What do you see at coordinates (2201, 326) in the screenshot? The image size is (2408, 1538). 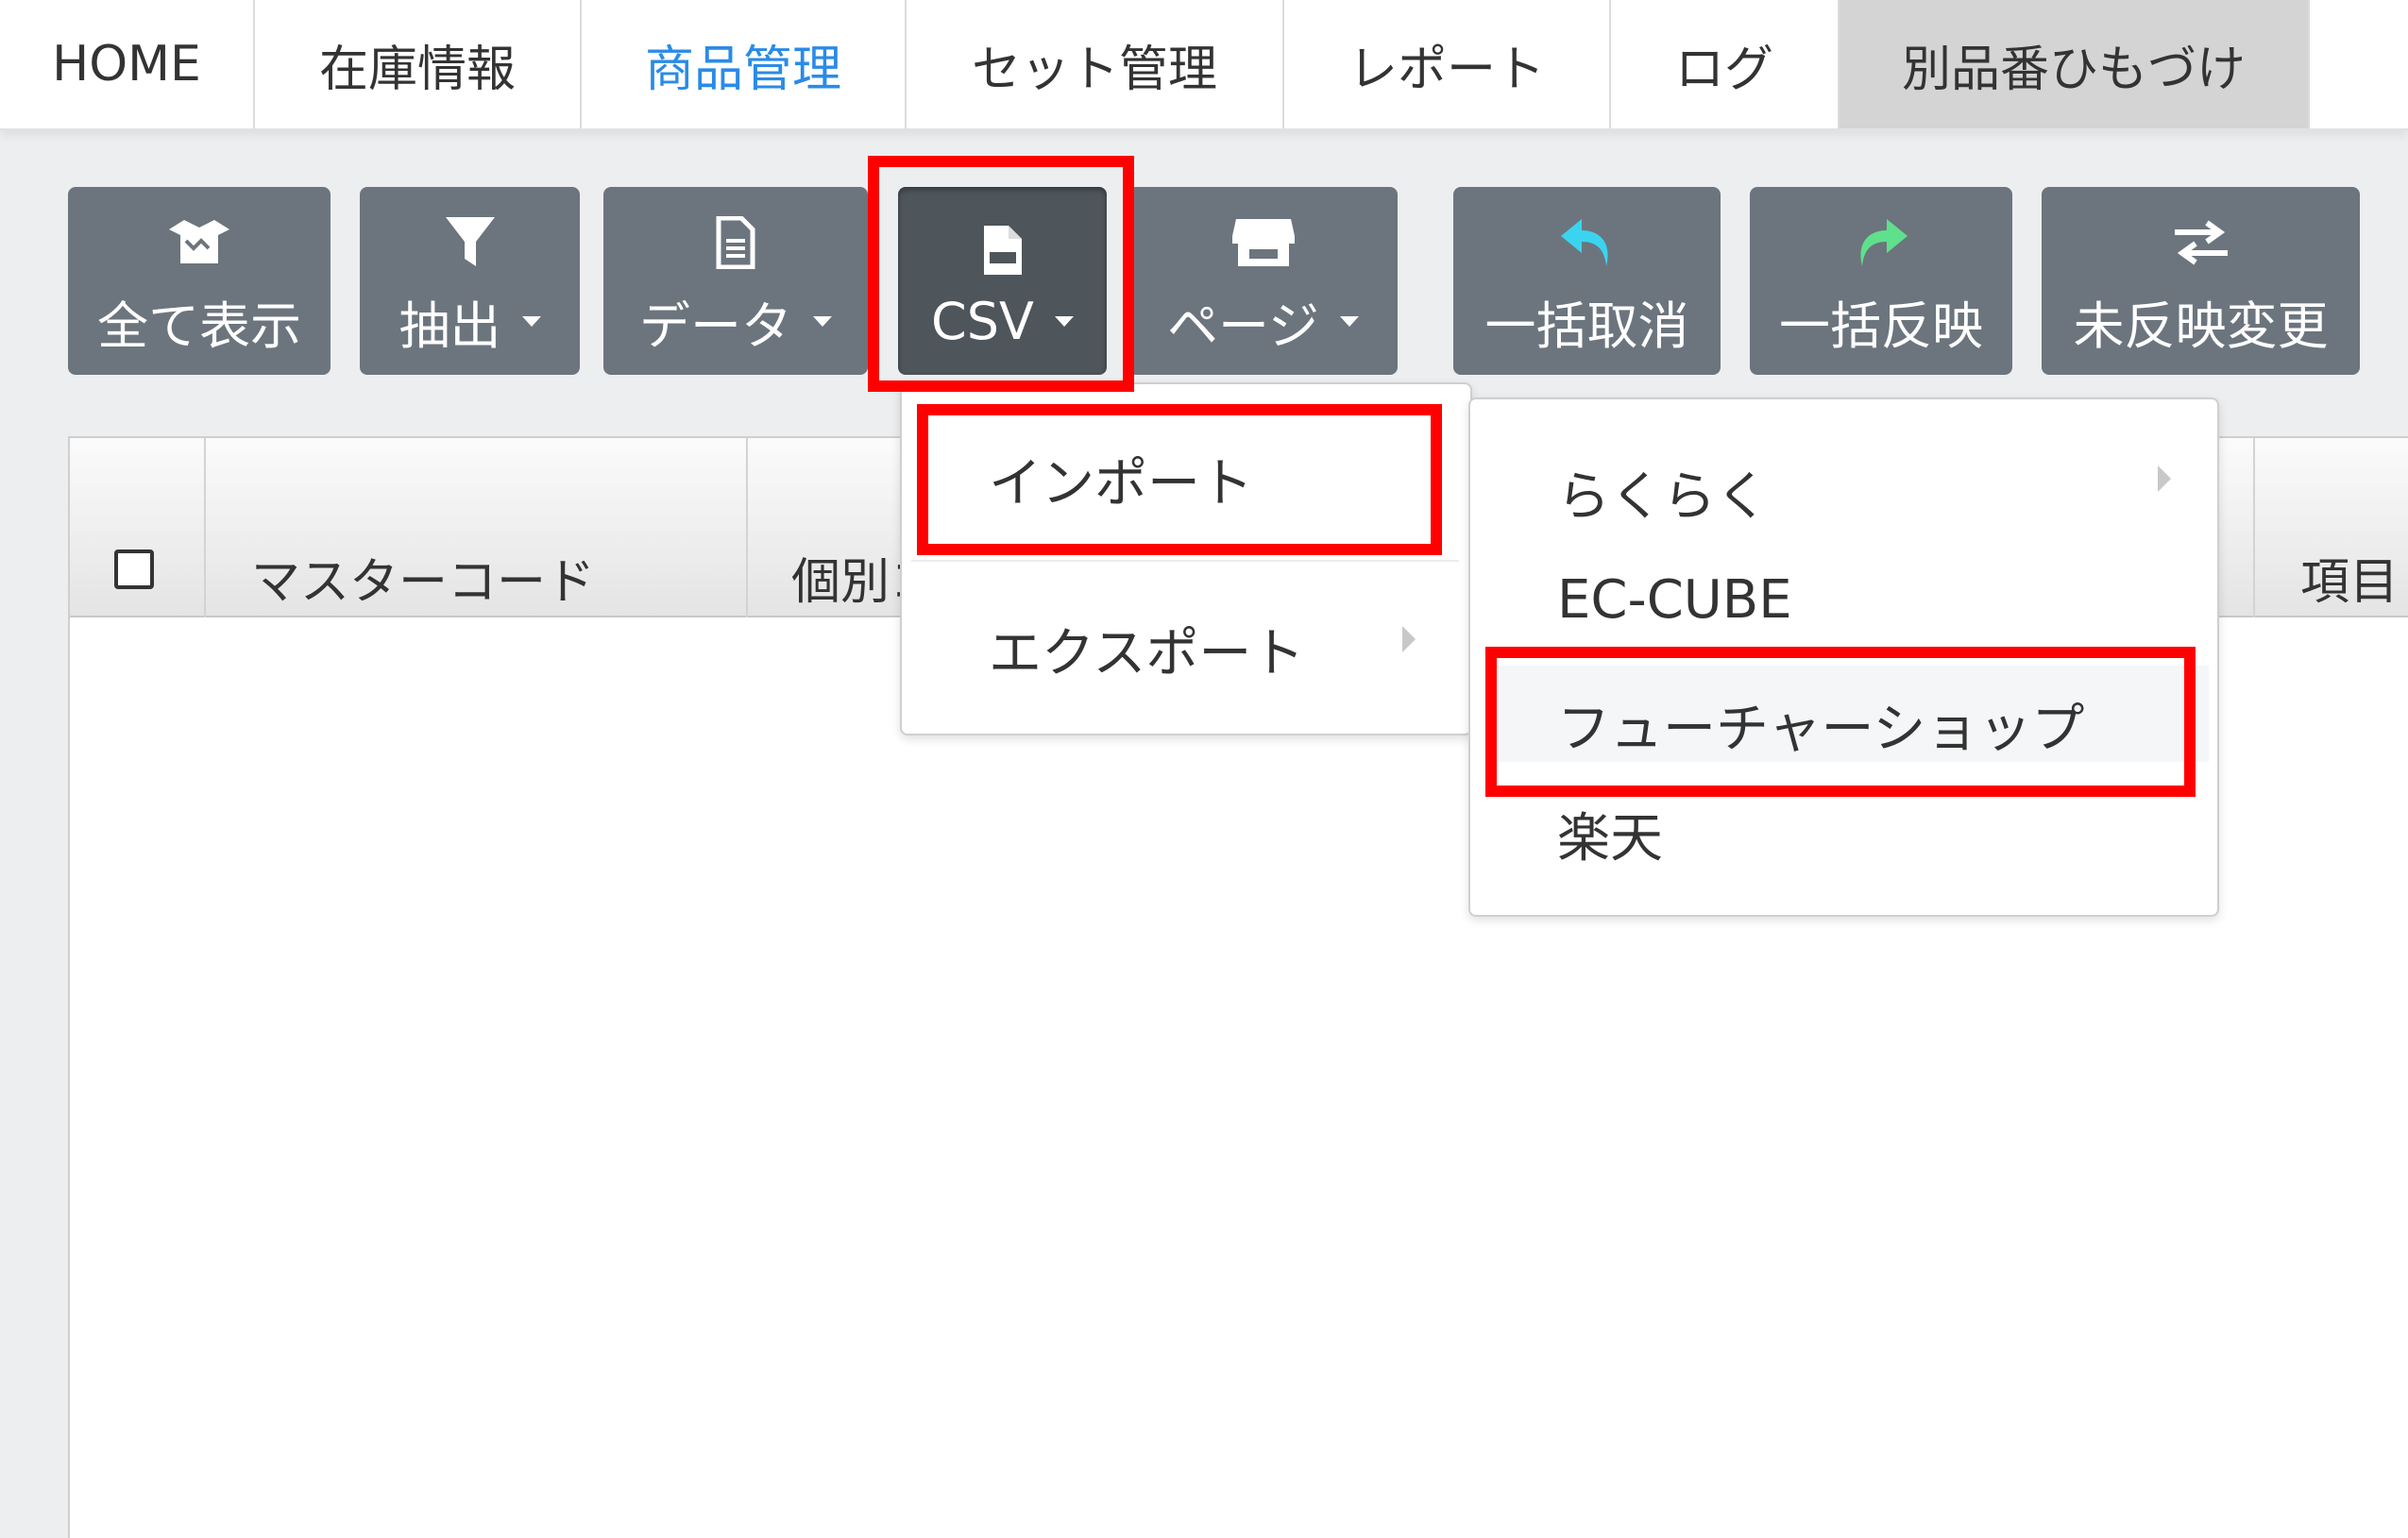 I see `unapplied-label: 未反映変更` at bounding box center [2201, 326].